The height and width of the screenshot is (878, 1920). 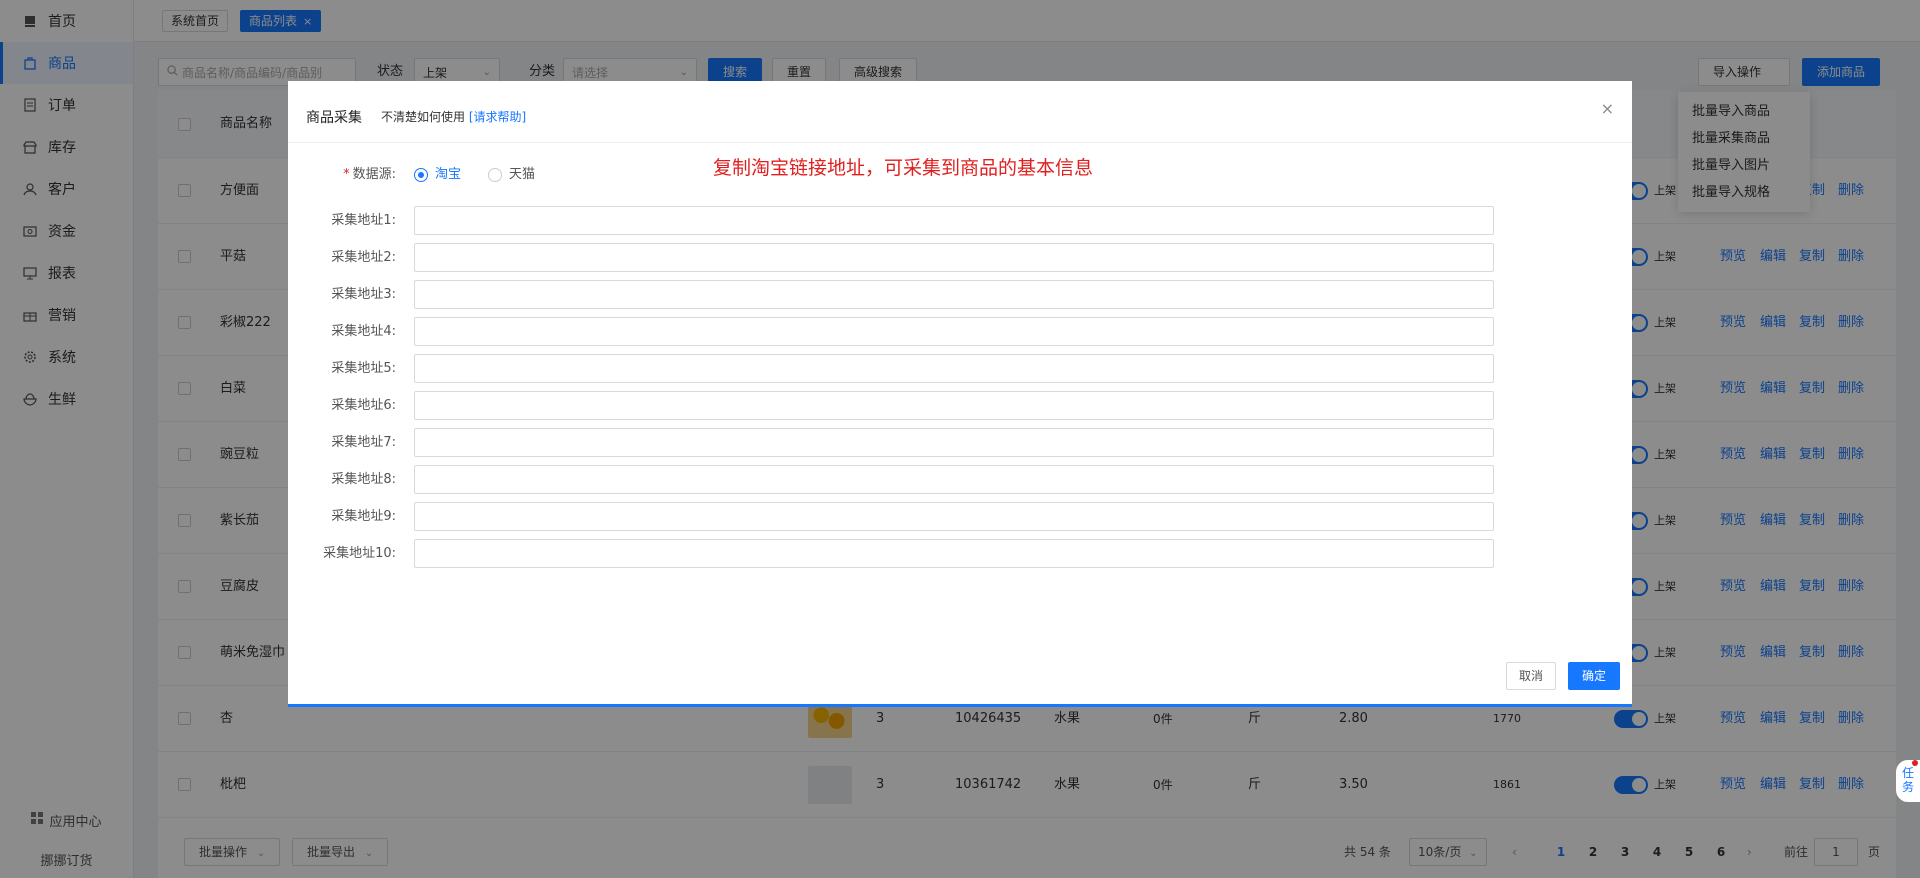 I want to click on collect-url-row: 采集地址8:, so click(x=960, y=480).